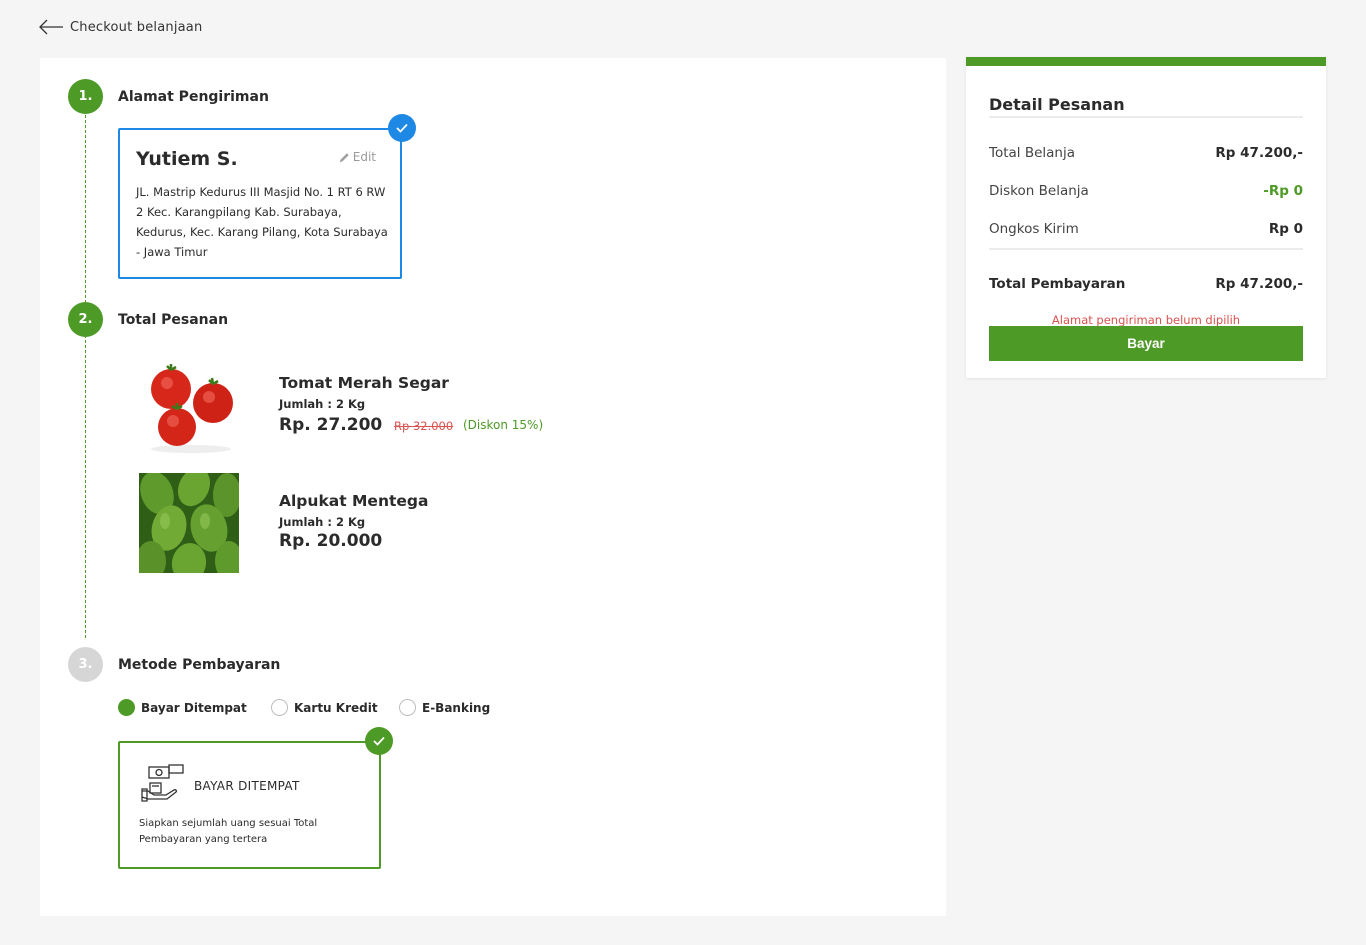 The height and width of the screenshot is (945, 1366). I want to click on product-name: Alpukat Mentega, so click(354, 501).